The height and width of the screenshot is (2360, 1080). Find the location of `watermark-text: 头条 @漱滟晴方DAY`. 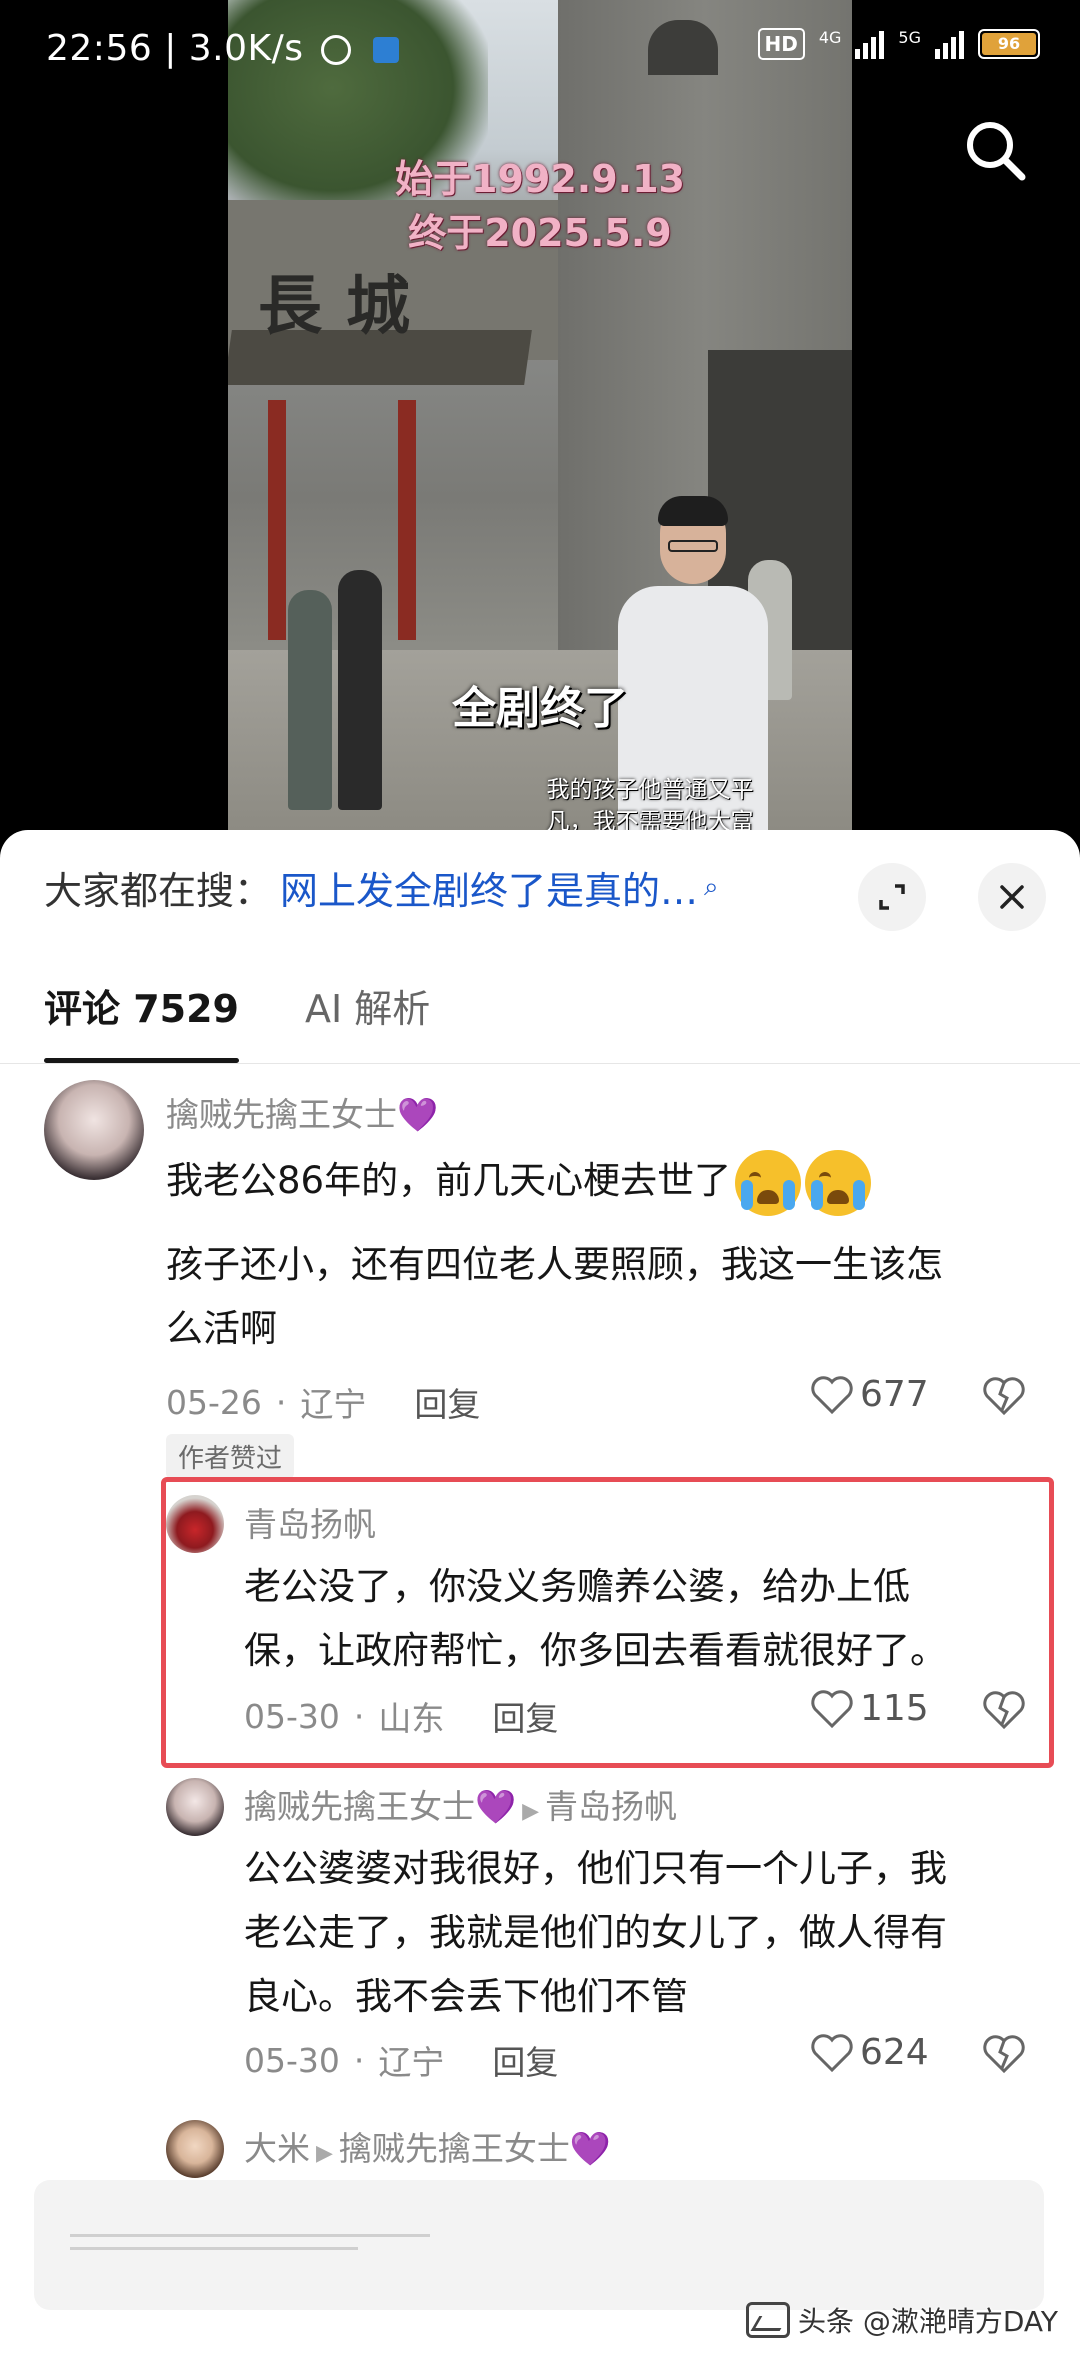

watermark-text: 头条 @漱滟晴方DAY is located at coordinates (927, 2321).